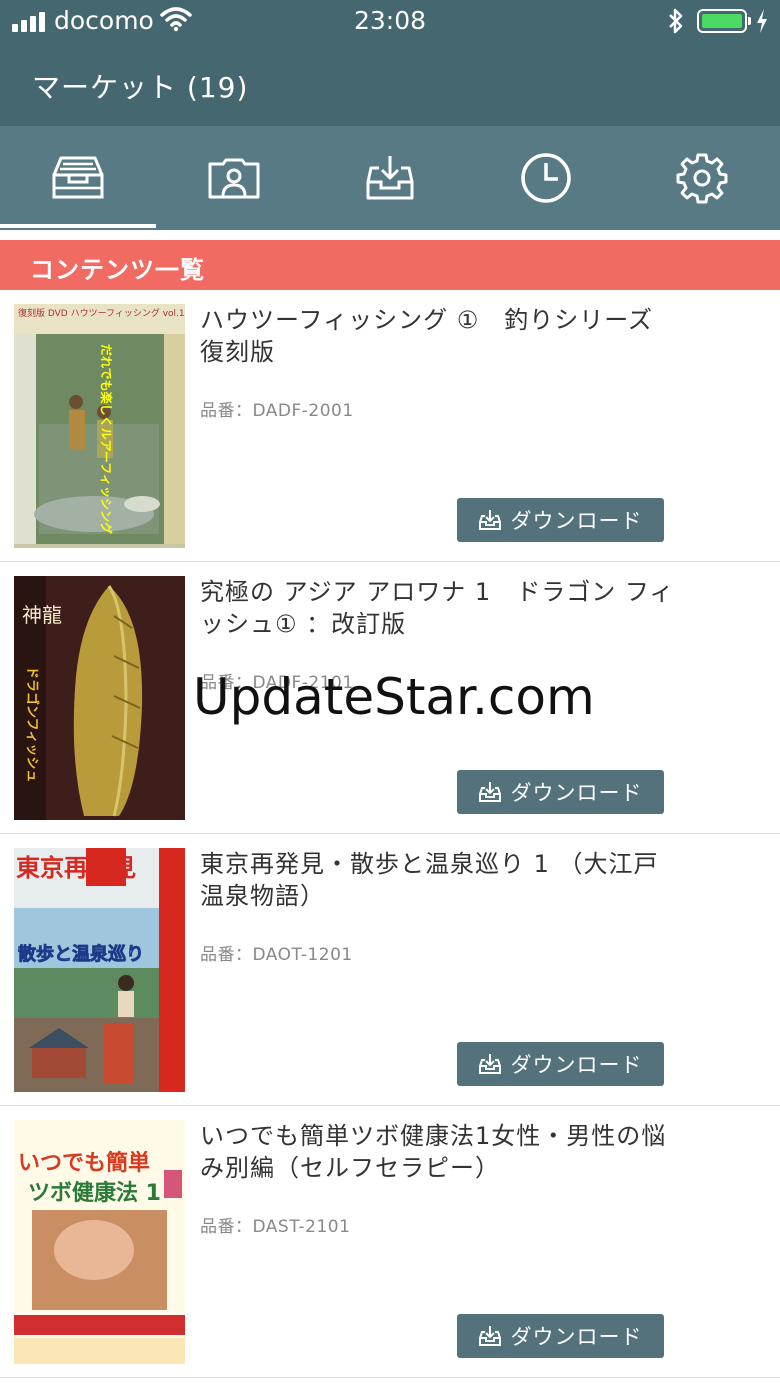 Image resolution: width=780 pixels, height=1386 pixels. Describe the element at coordinates (724, 21) in the screenshot. I see `battery-icon` at that location.